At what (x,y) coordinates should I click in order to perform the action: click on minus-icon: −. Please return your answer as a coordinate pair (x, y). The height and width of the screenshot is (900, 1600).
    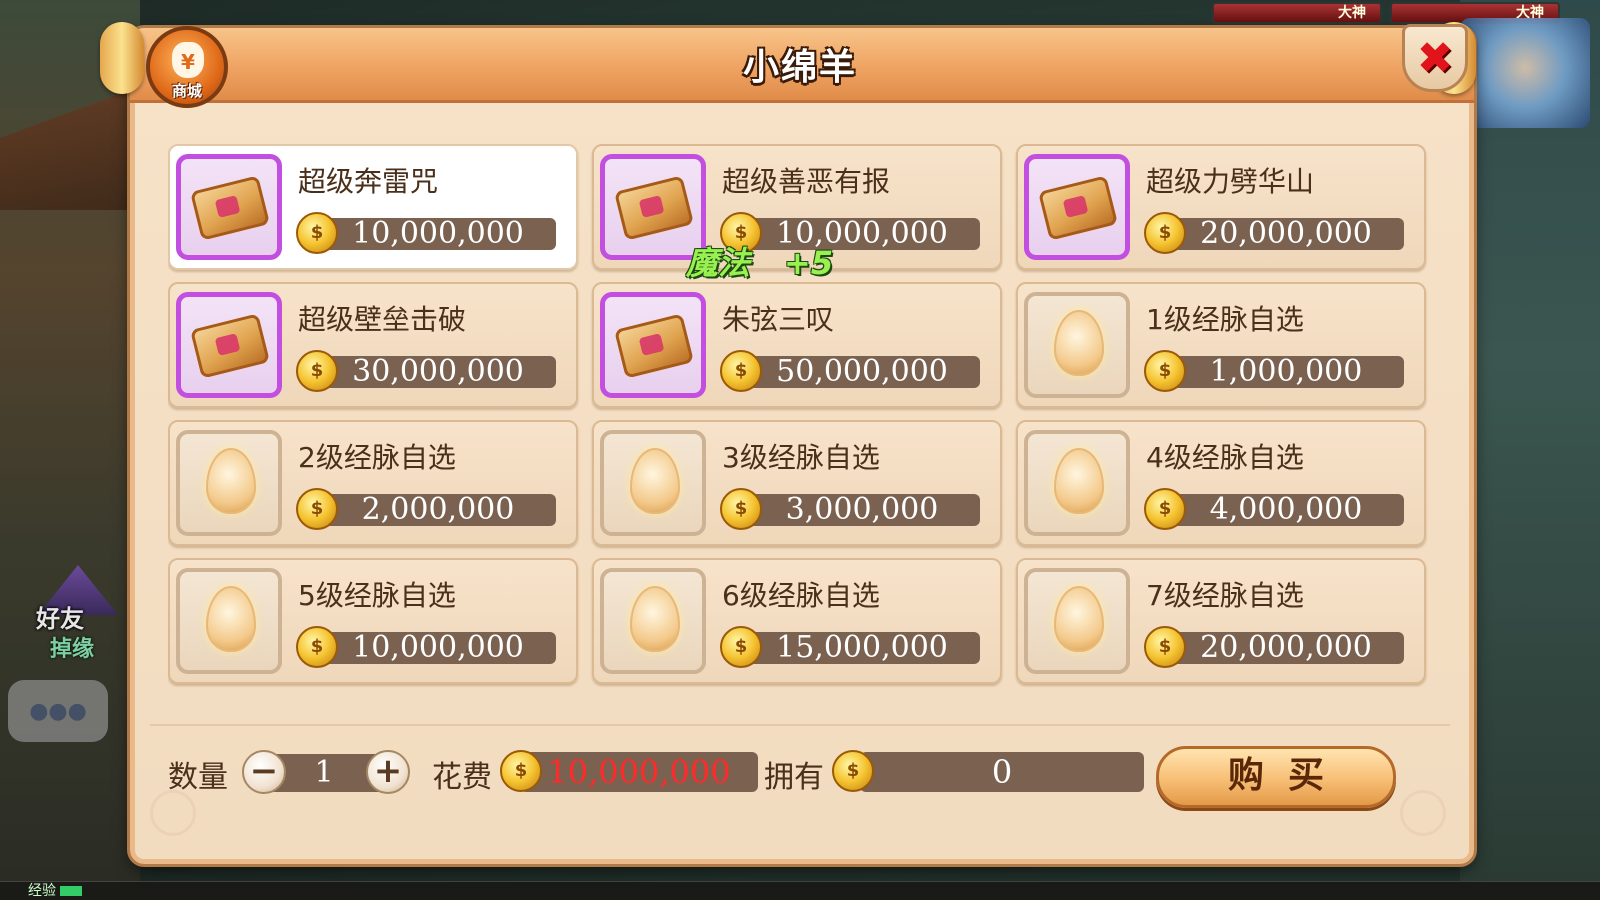
    Looking at the image, I should click on (264, 771).